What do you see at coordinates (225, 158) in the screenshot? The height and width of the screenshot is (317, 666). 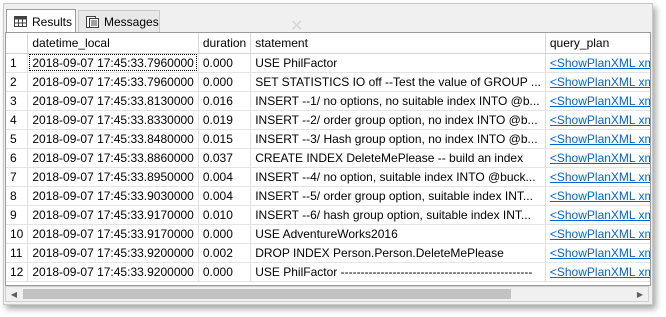 I see `cell-duration: 0.037` at bounding box center [225, 158].